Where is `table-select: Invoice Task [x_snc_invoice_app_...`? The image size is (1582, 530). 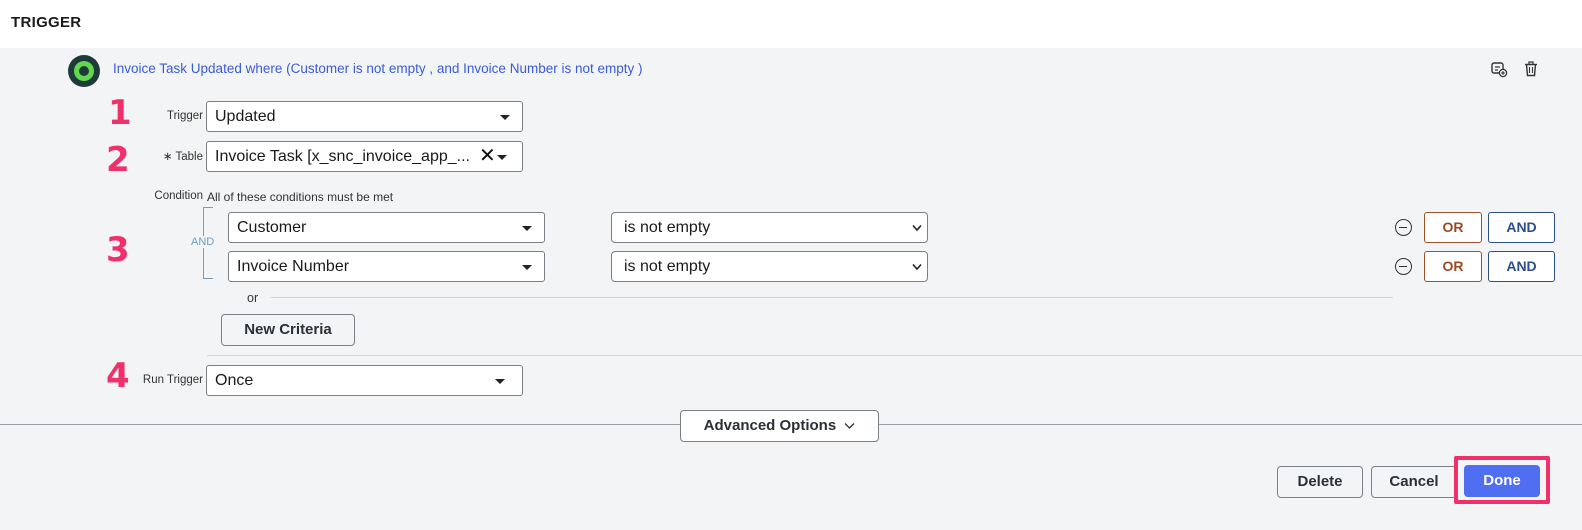
table-select: Invoice Task [x_snc_invoice_app_... is located at coordinates (364, 156).